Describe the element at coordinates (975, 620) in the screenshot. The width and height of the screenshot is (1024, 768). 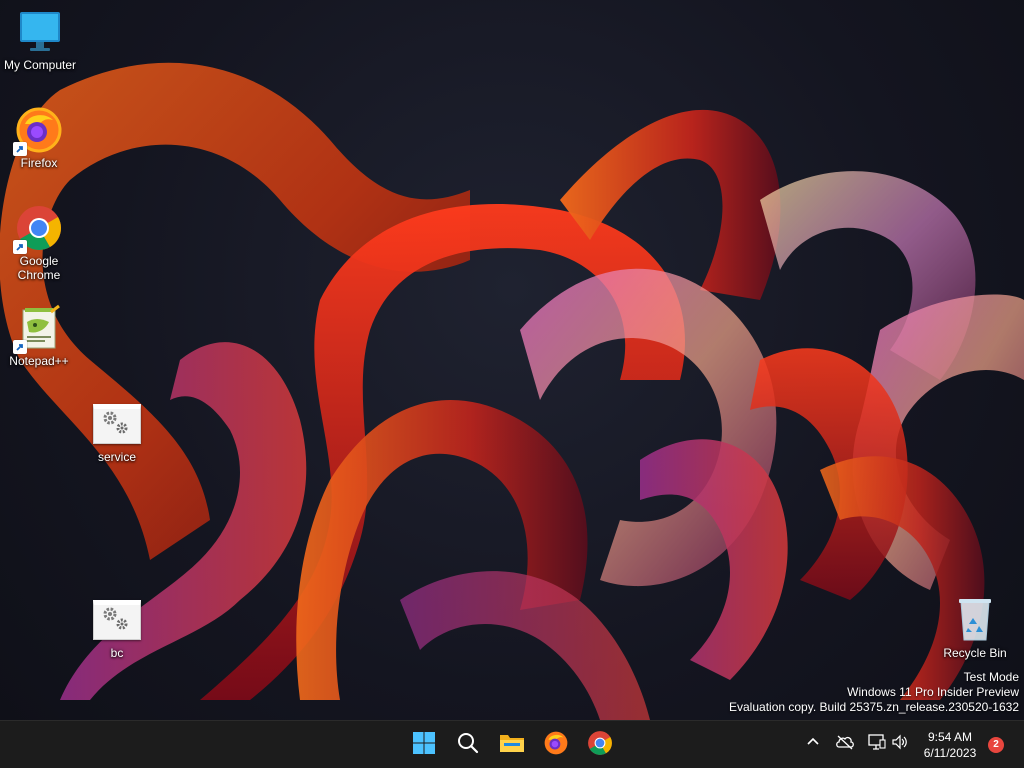
I see `recycle-bin-icon` at that location.